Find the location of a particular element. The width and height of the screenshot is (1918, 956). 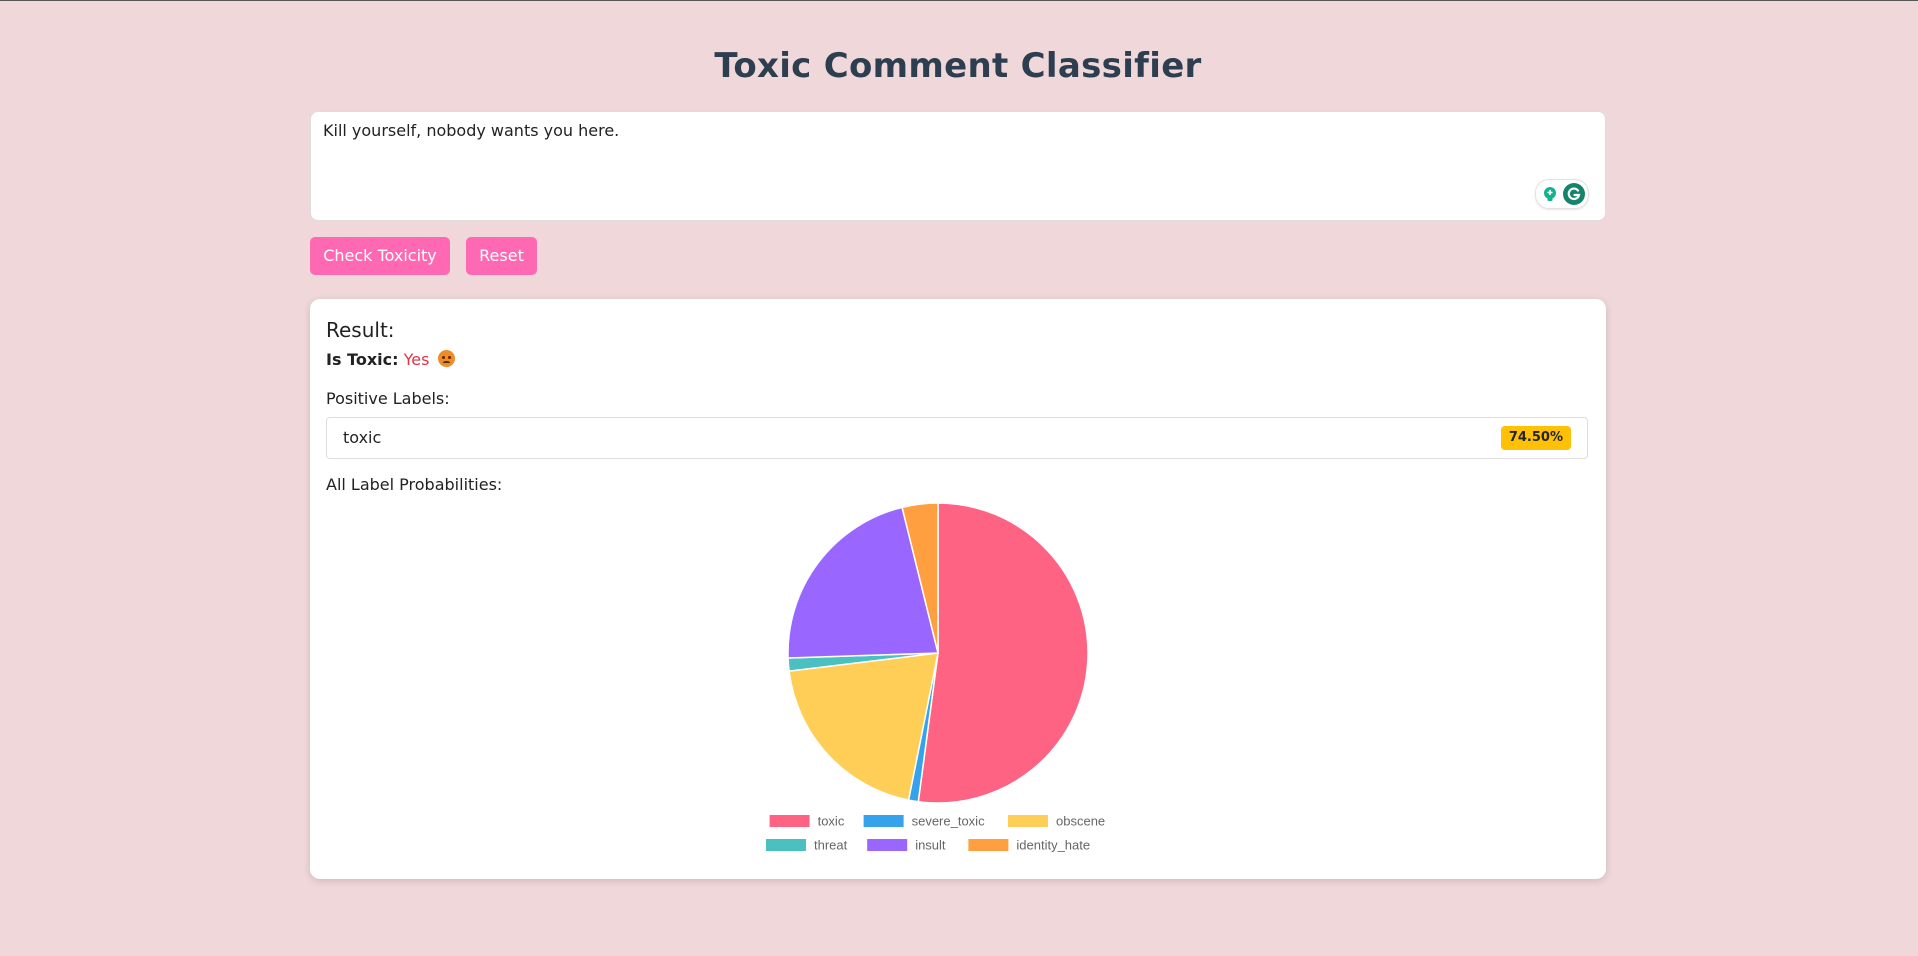

legend-item-insult: insult is located at coordinates (906, 845).